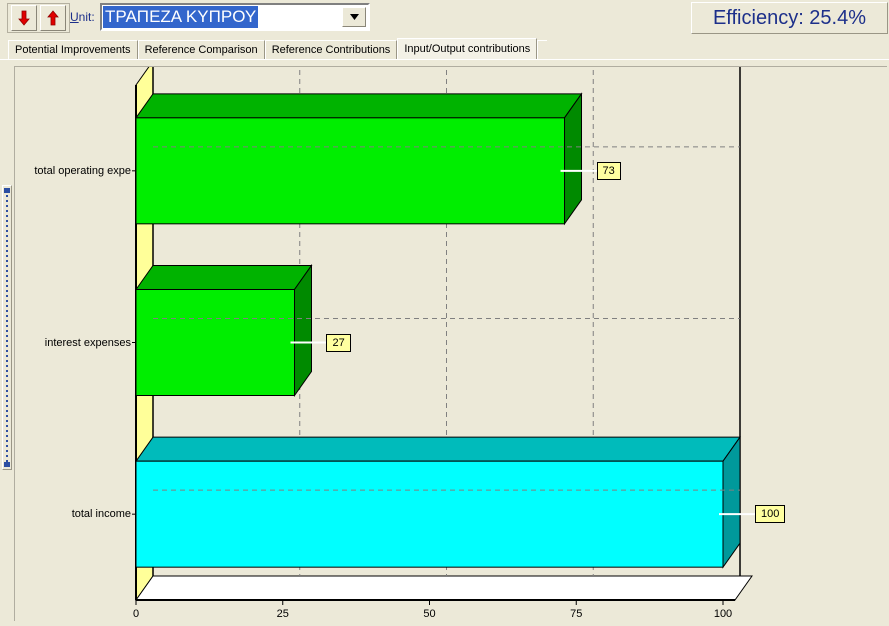 The image size is (889, 626). I want to click on value-axis-tick-label: 25, so click(282, 614).